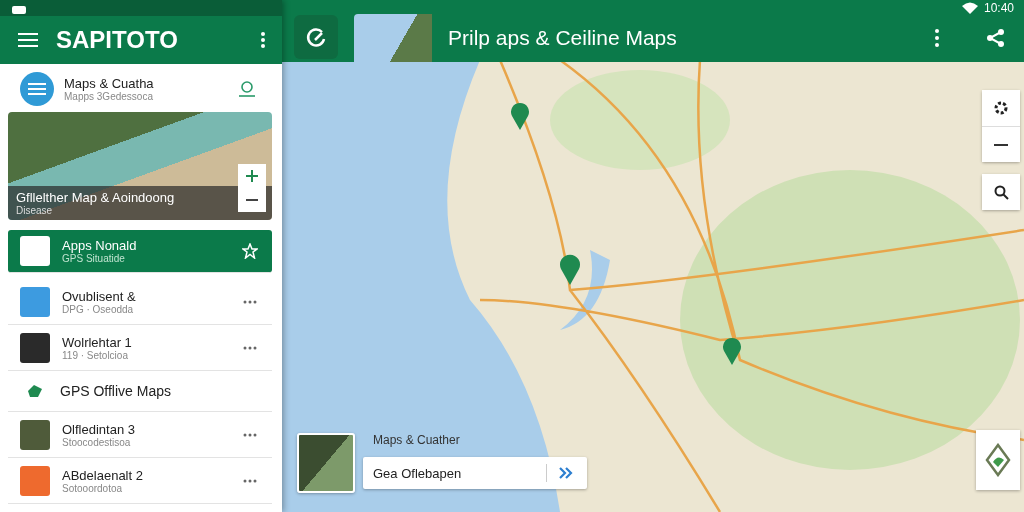  I want to click on location-icon, so click(247, 89).